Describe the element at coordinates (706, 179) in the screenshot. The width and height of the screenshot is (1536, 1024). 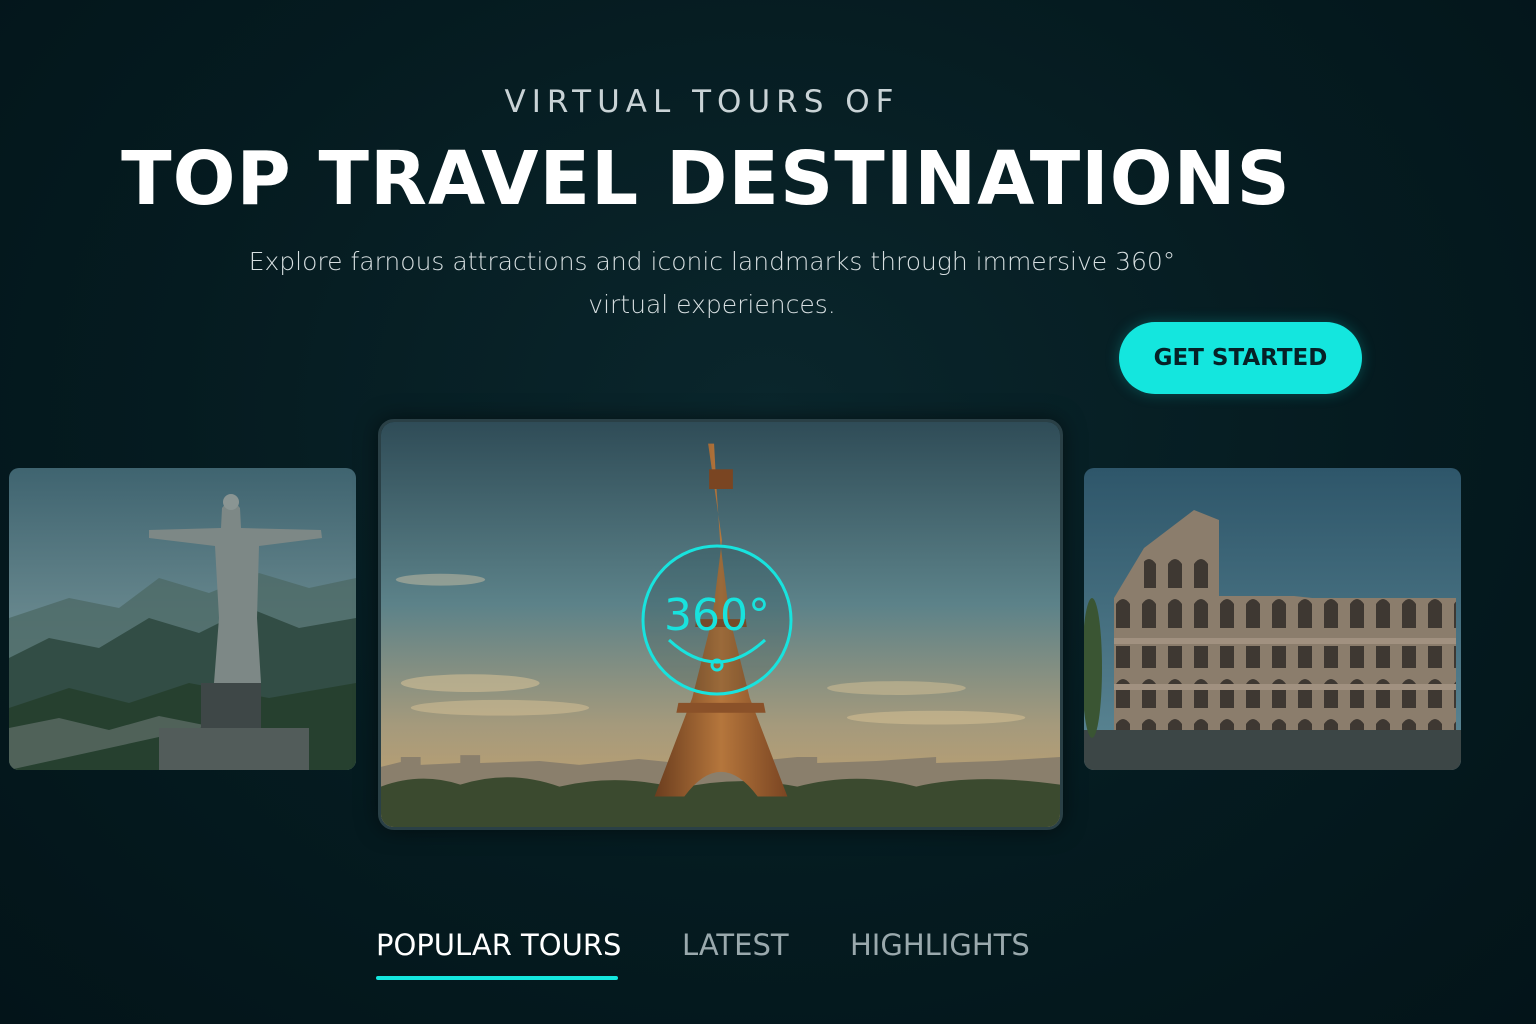
I see `hero-title: TOP TRAVEL DESTINATIONS` at that location.